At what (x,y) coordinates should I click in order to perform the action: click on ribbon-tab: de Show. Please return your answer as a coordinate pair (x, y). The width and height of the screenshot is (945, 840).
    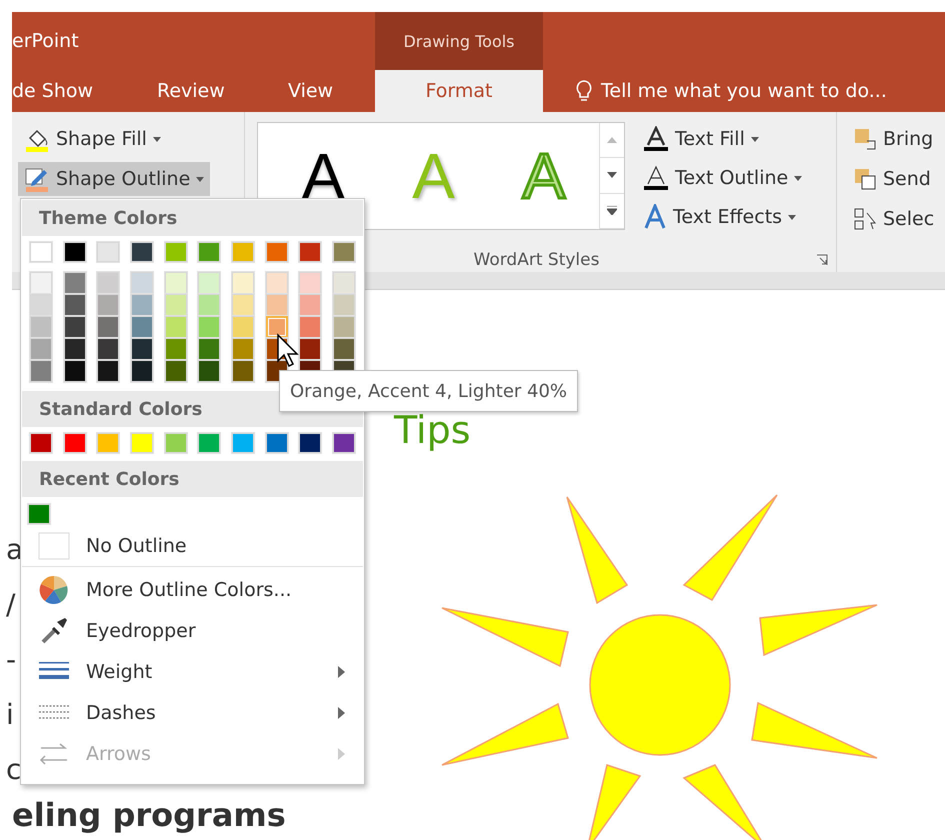
    Looking at the image, I should click on (84, 91).